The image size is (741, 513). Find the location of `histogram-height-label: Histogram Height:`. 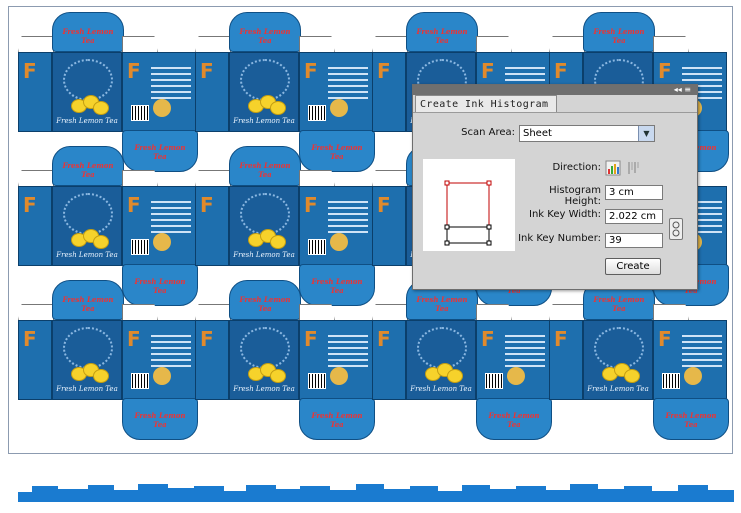

histogram-height-label: Histogram Height: is located at coordinates (575, 196).